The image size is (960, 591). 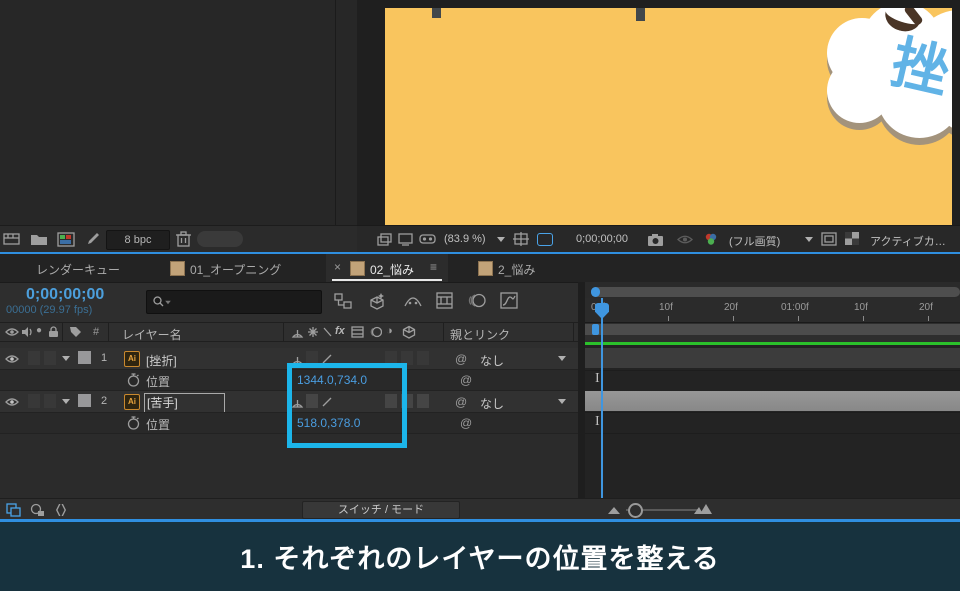 What do you see at coordinates (602, 398) in the screenshot?
I see `playhead-line` at bounding box center [602, 398].